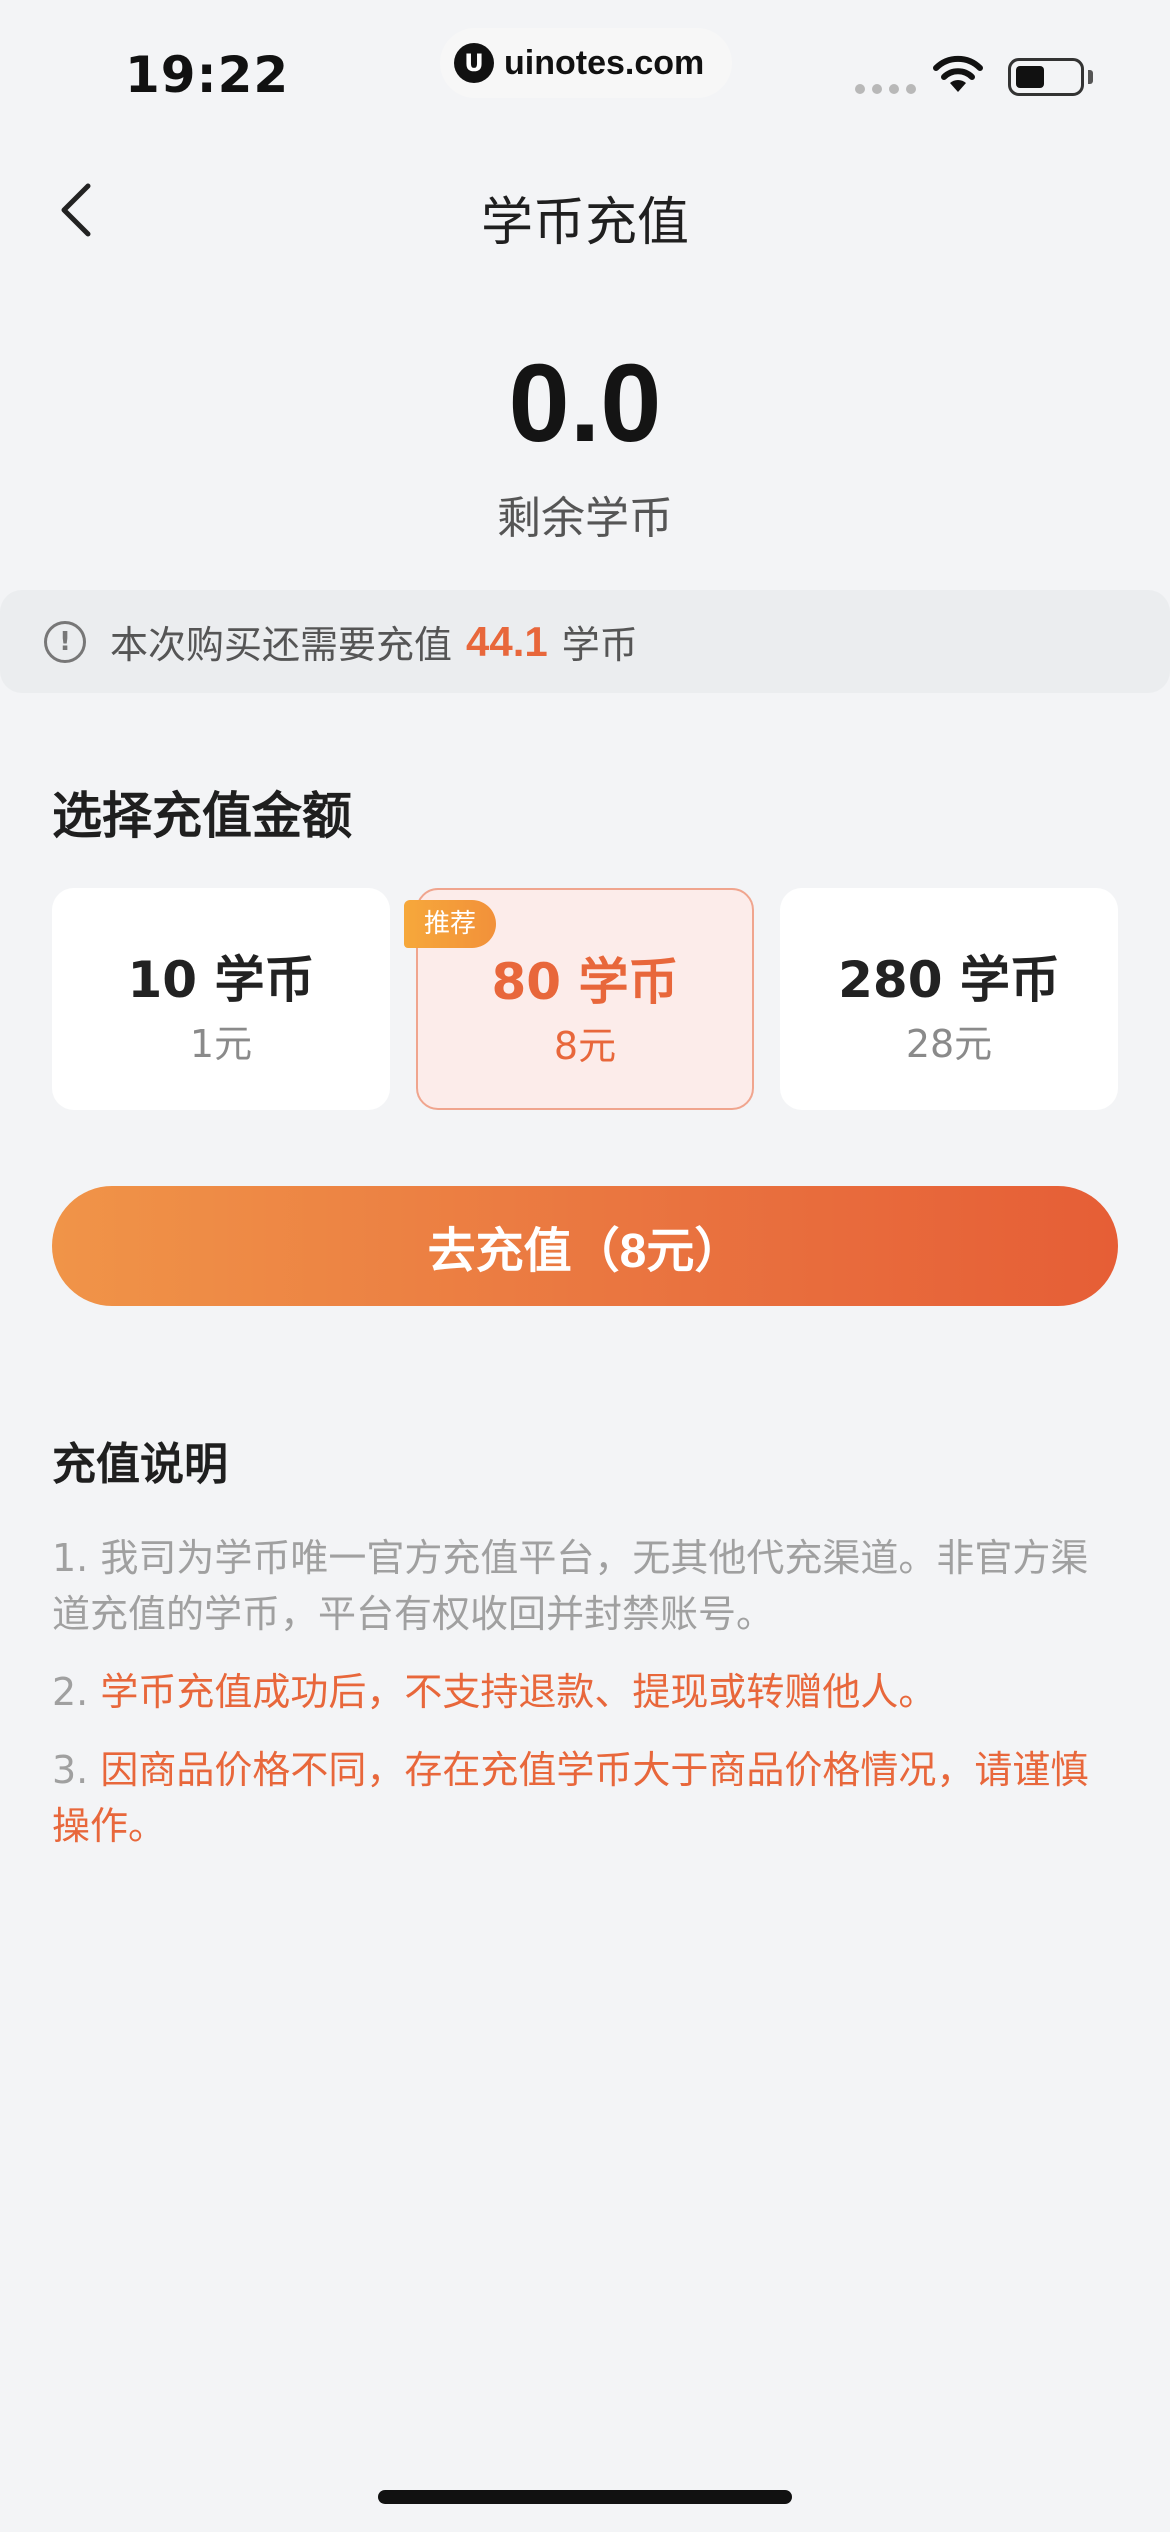 The width and height of the screenshot is (1170, 2532). What do you see at coordinates (585, 2497) in the screenshot?
I see `home-indicator` at bounding box center [585, 2497].